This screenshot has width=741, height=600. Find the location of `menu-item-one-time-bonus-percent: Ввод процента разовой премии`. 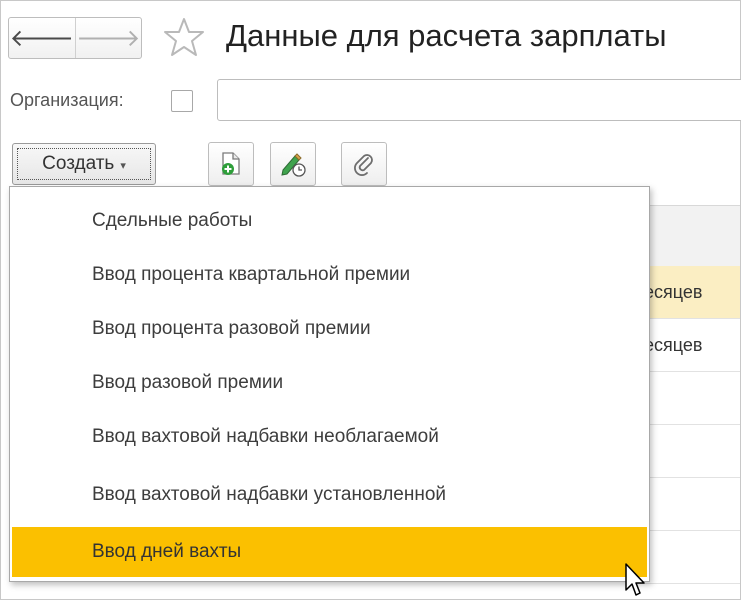

menu-item-one-time-bonus-percent: Ввод процента разовой премии is located at coordinates (329, 329).